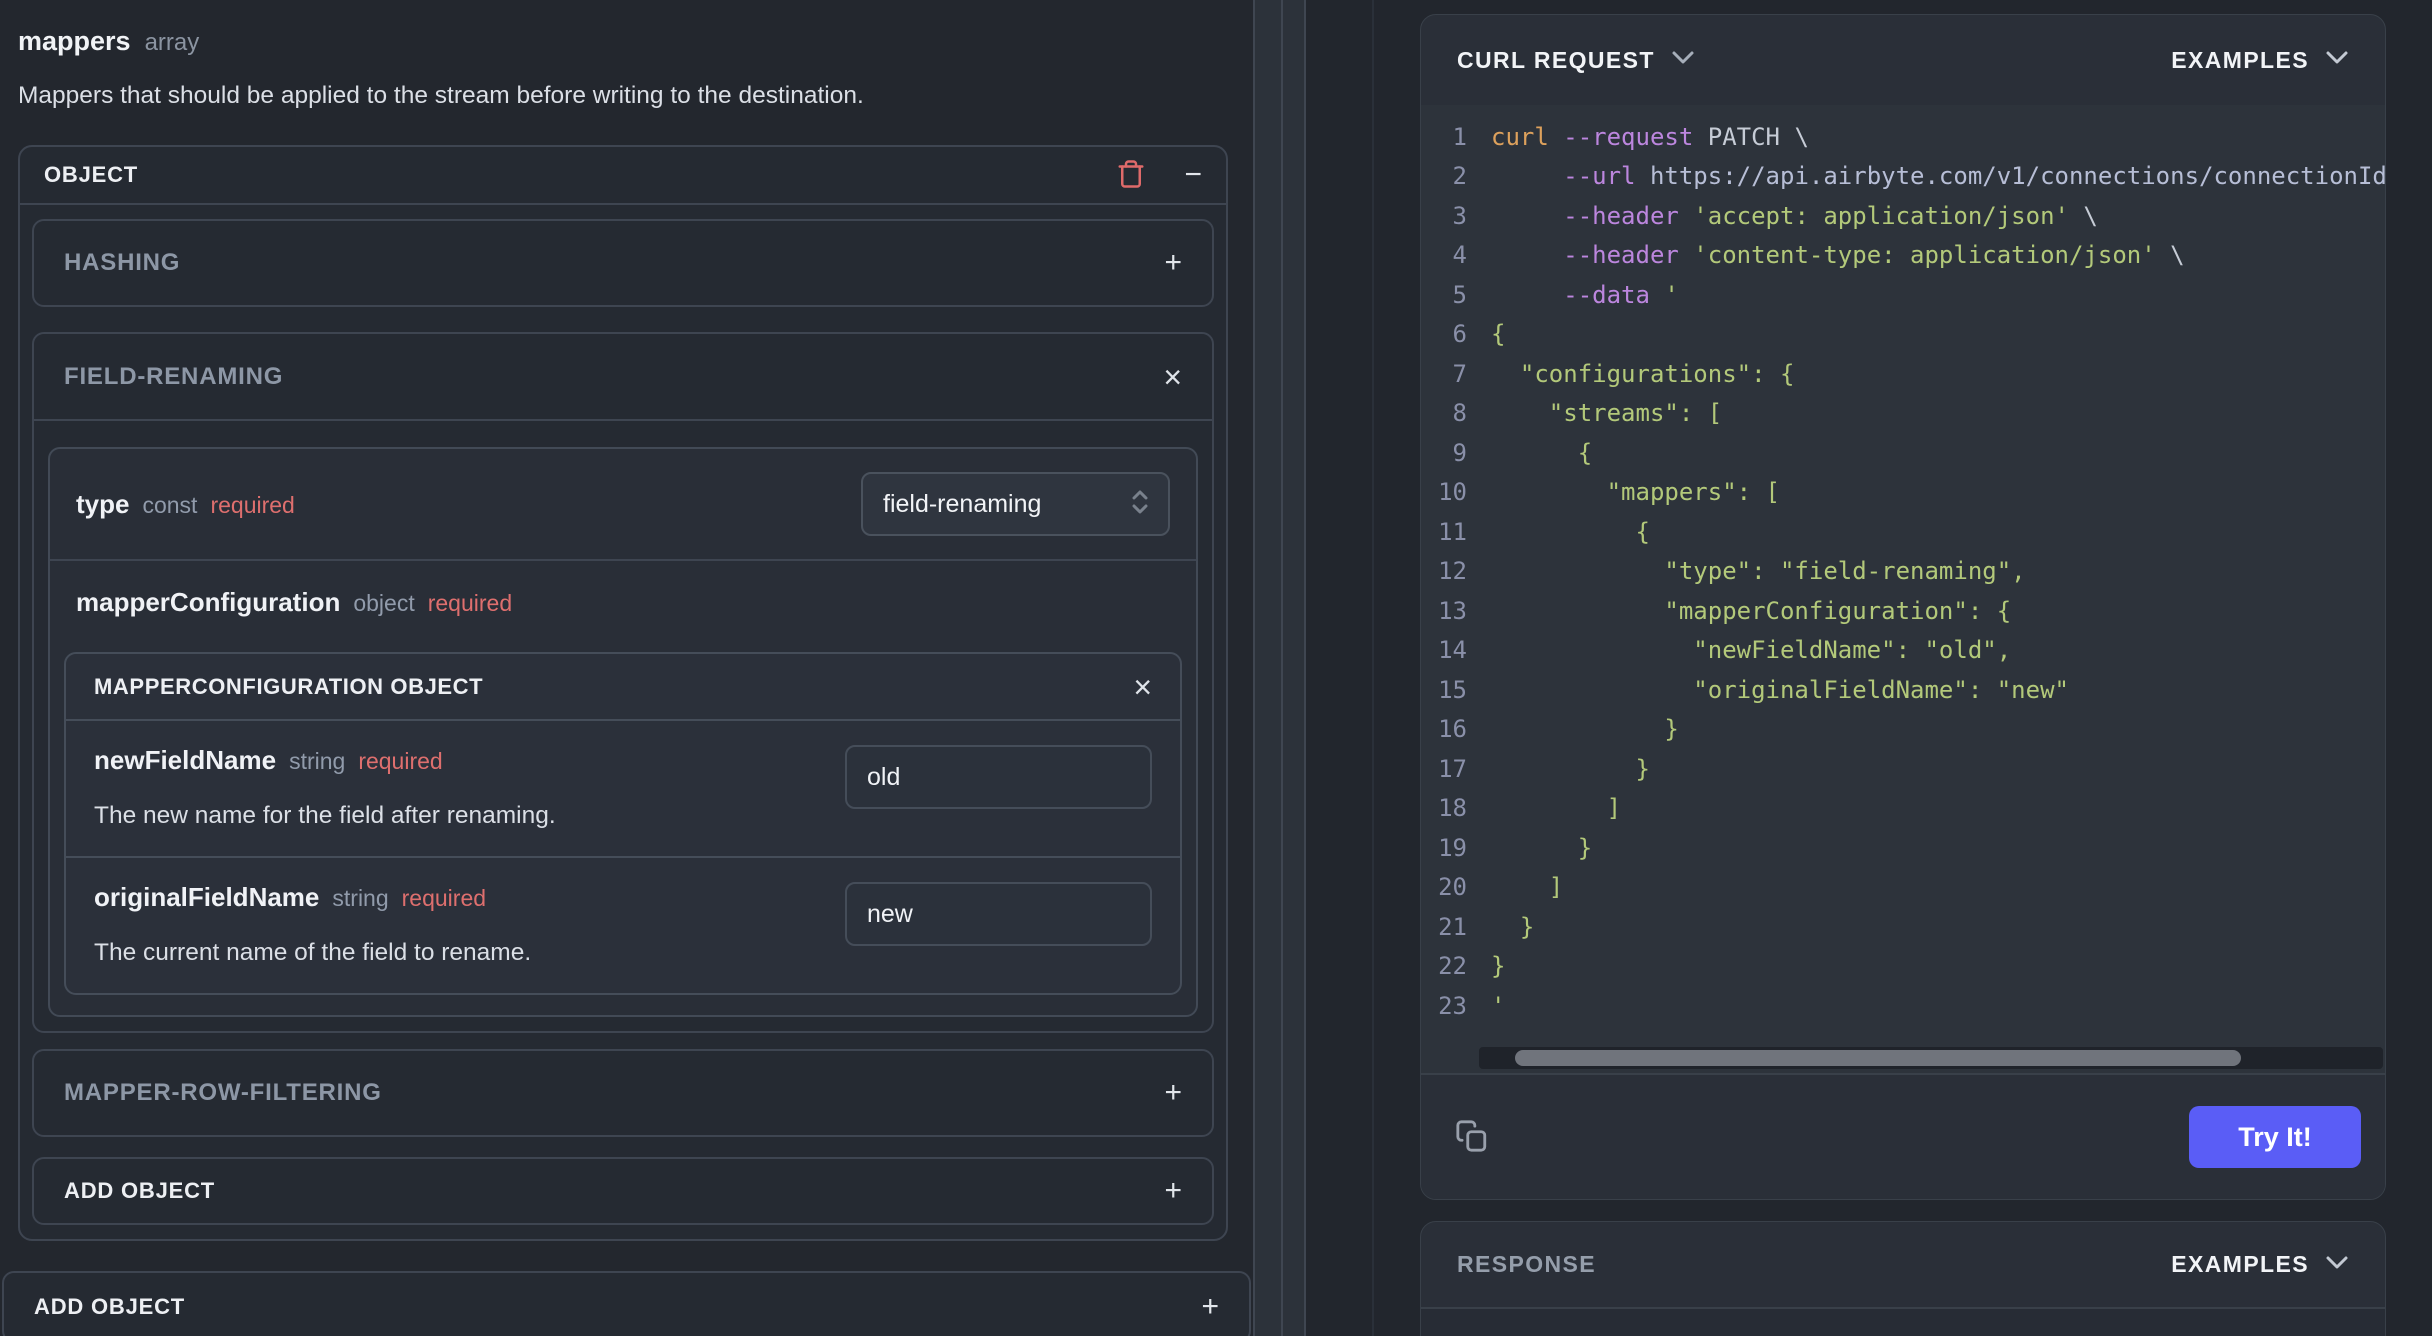  I want to click on mapper-row-filtering-label: MAPPER-ROW-FILTERING, so click(223, 1092).